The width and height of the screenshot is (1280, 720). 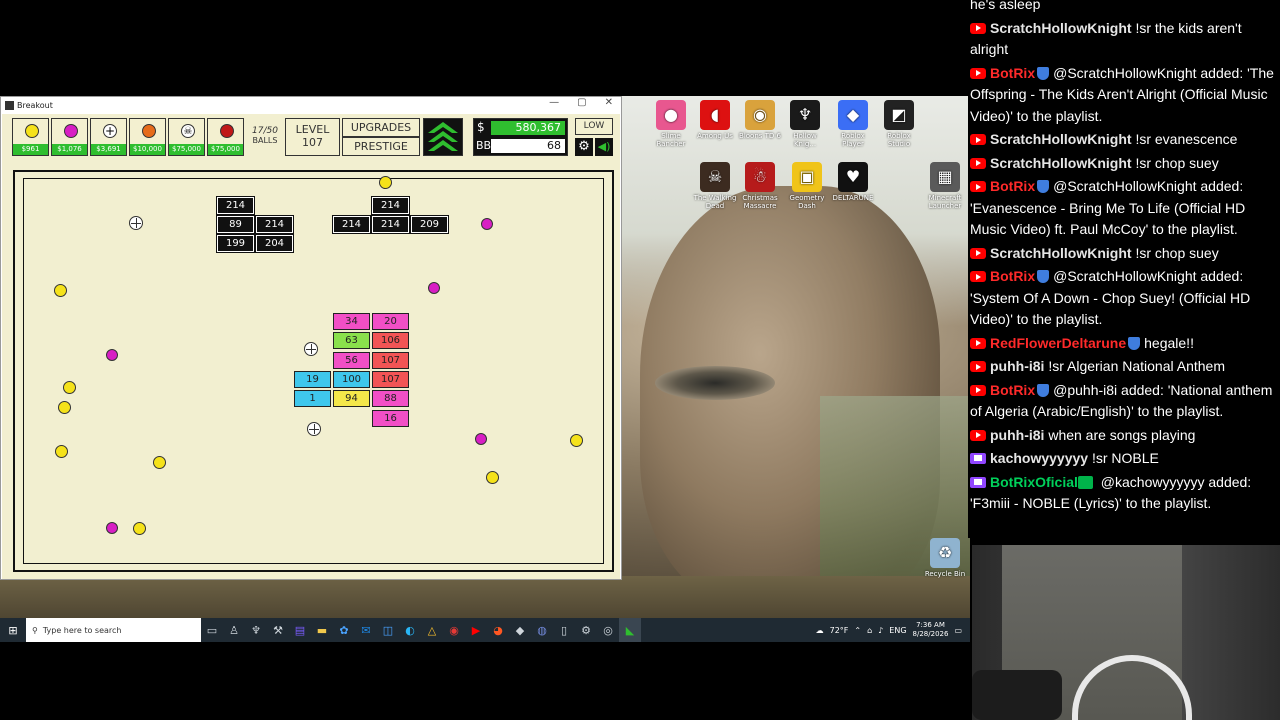 I want to click on desktop-icon-label: Slime Rancher, so click(x=671, y=140).